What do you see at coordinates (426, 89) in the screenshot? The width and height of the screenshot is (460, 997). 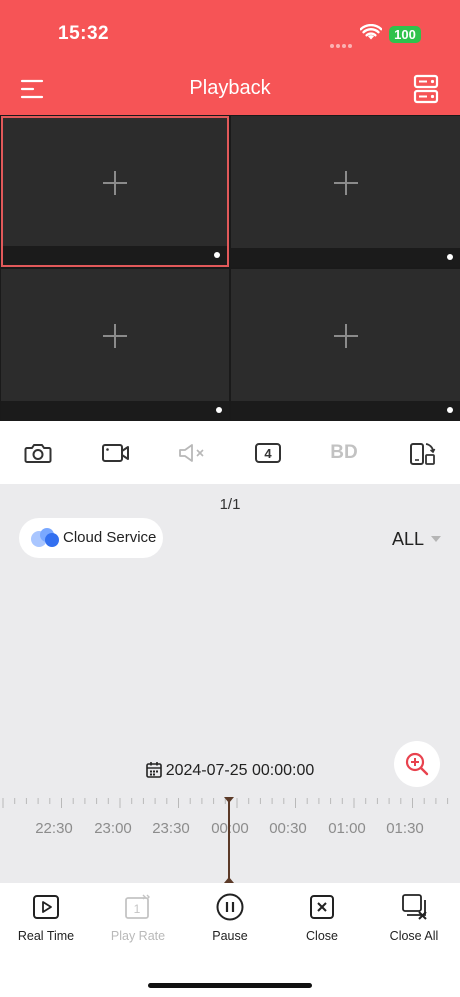 I see `device-list-icon` at bounding box center [426, 89].